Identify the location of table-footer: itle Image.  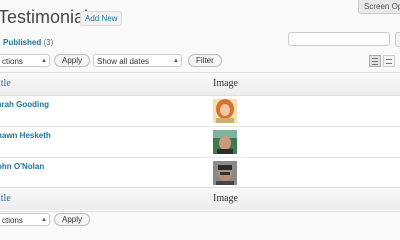
(200, 198).